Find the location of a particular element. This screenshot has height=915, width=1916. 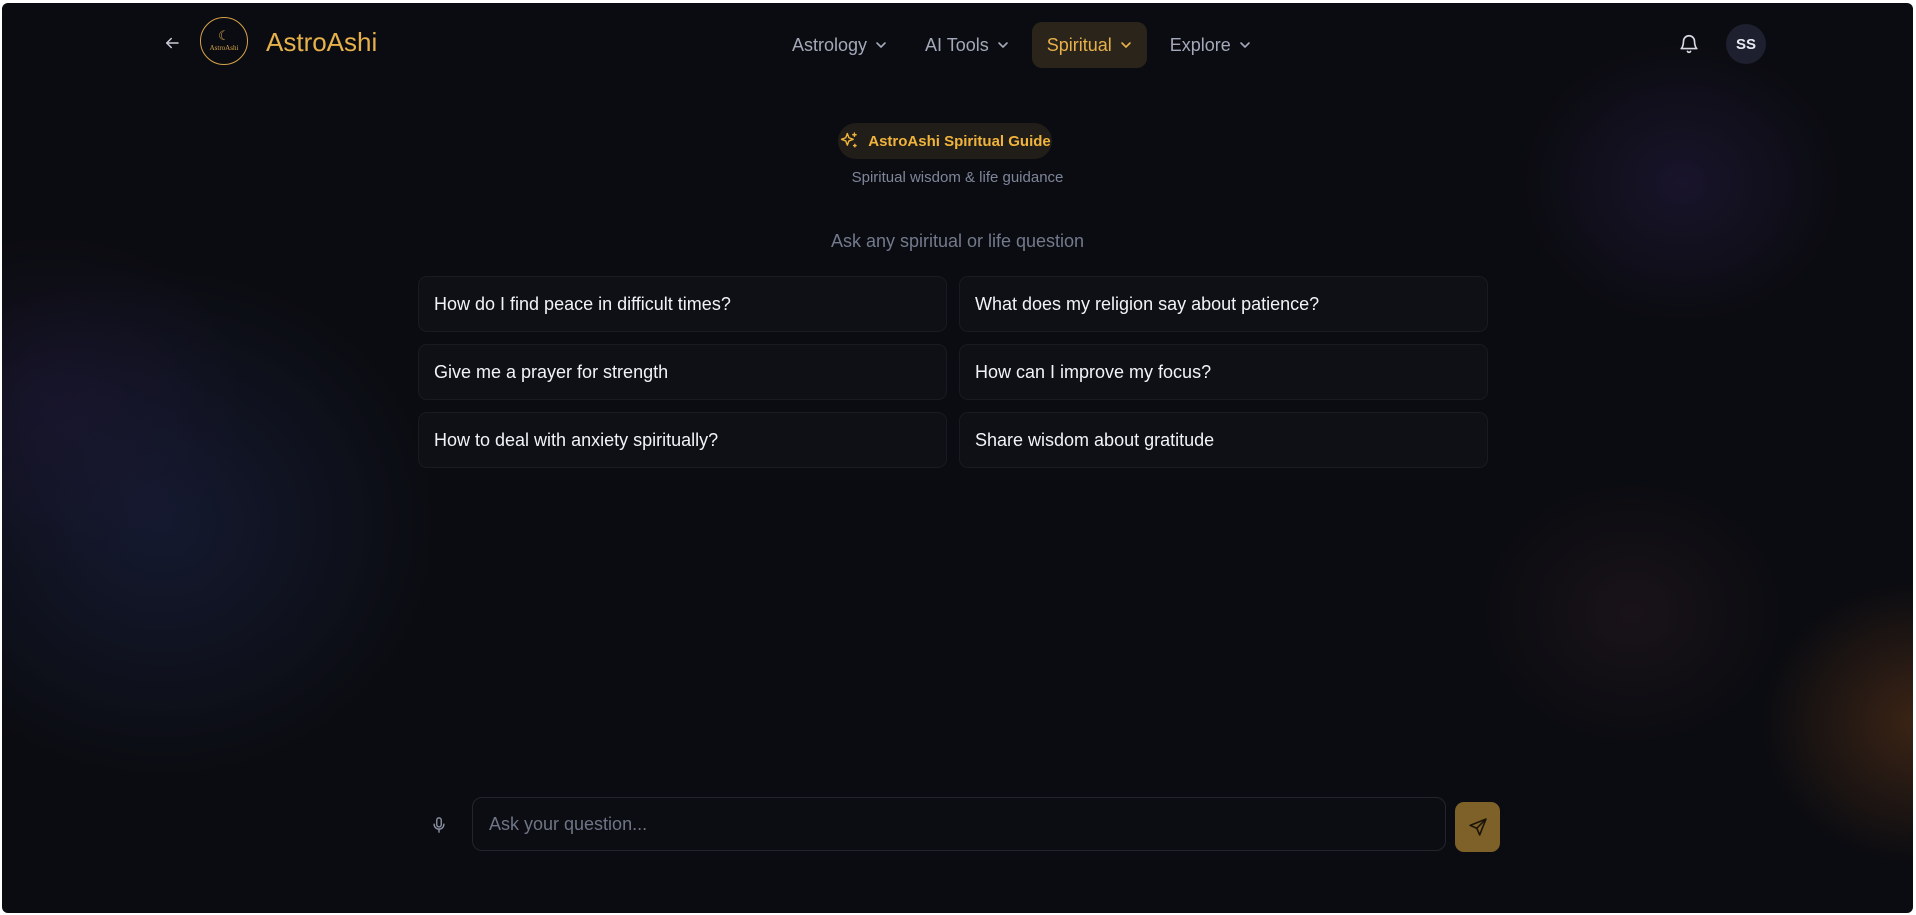

brand-logo: ☾ AstroAshi is located at coordinates (224, 41).